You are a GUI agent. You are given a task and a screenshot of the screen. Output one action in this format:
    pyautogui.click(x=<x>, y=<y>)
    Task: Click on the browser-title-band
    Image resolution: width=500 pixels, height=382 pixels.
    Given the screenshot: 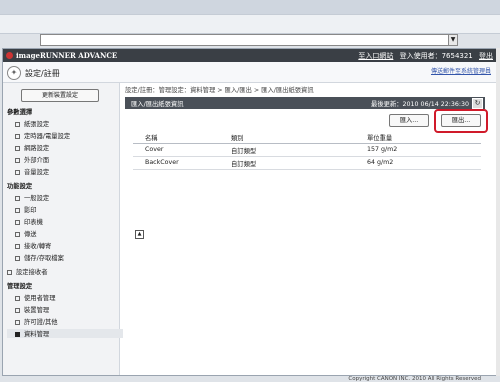 What is the action you would take?
    pyautogui.click(x=250, y=7)
    